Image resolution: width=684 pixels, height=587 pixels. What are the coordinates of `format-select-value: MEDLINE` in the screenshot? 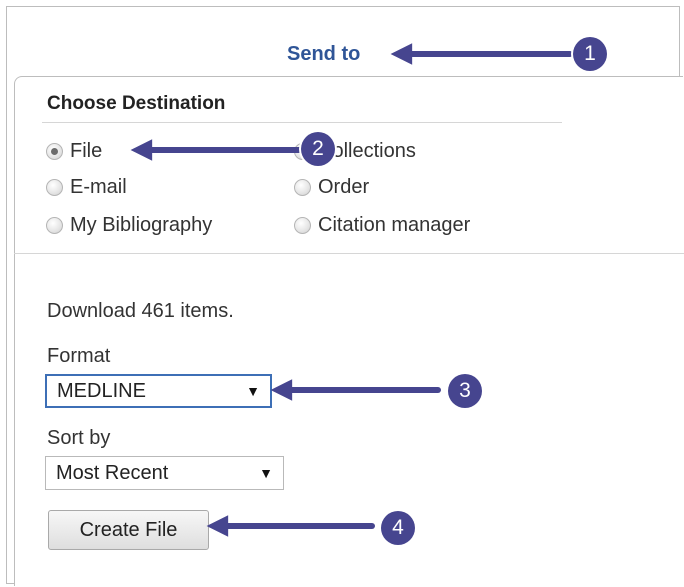 It's located at (101, 390).